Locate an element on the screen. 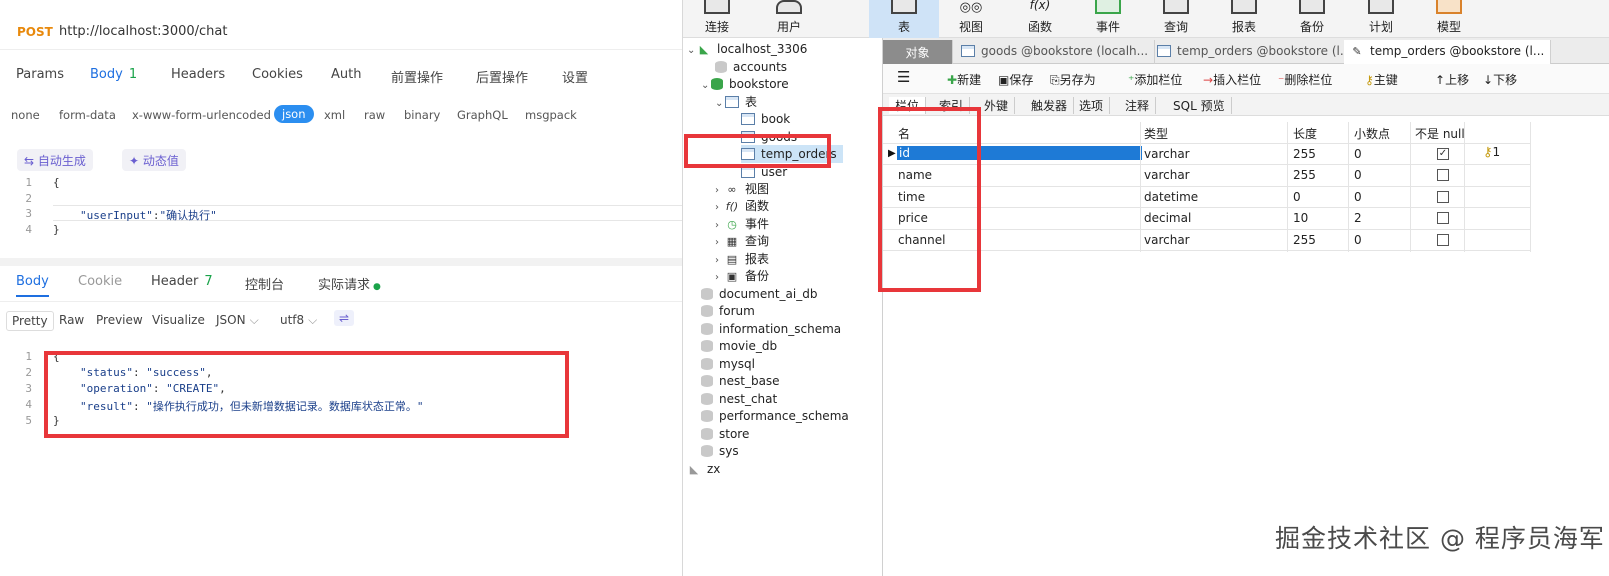 Image resolution: width=1609 pixels, height=576 pixels. tab-auth: Auth is located at coordinates (346, 74).